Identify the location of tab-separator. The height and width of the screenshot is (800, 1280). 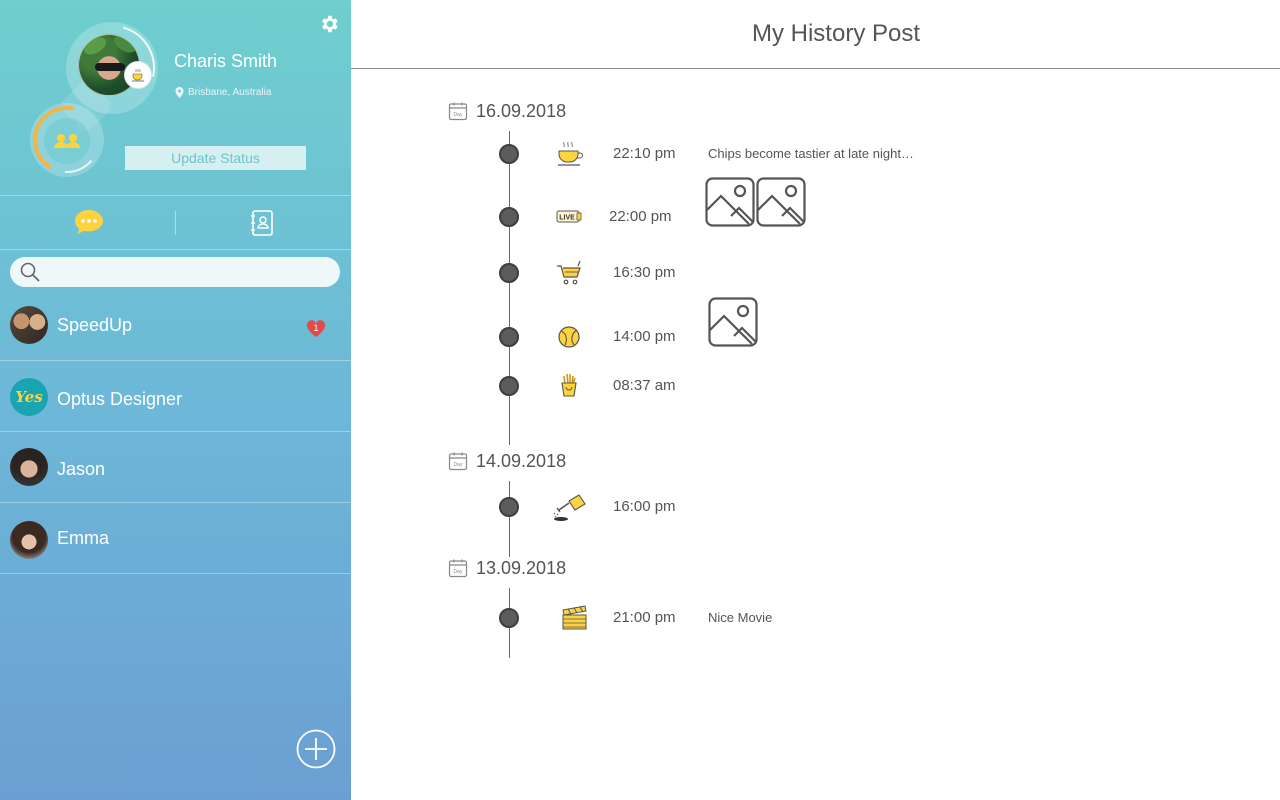
(175, 223).